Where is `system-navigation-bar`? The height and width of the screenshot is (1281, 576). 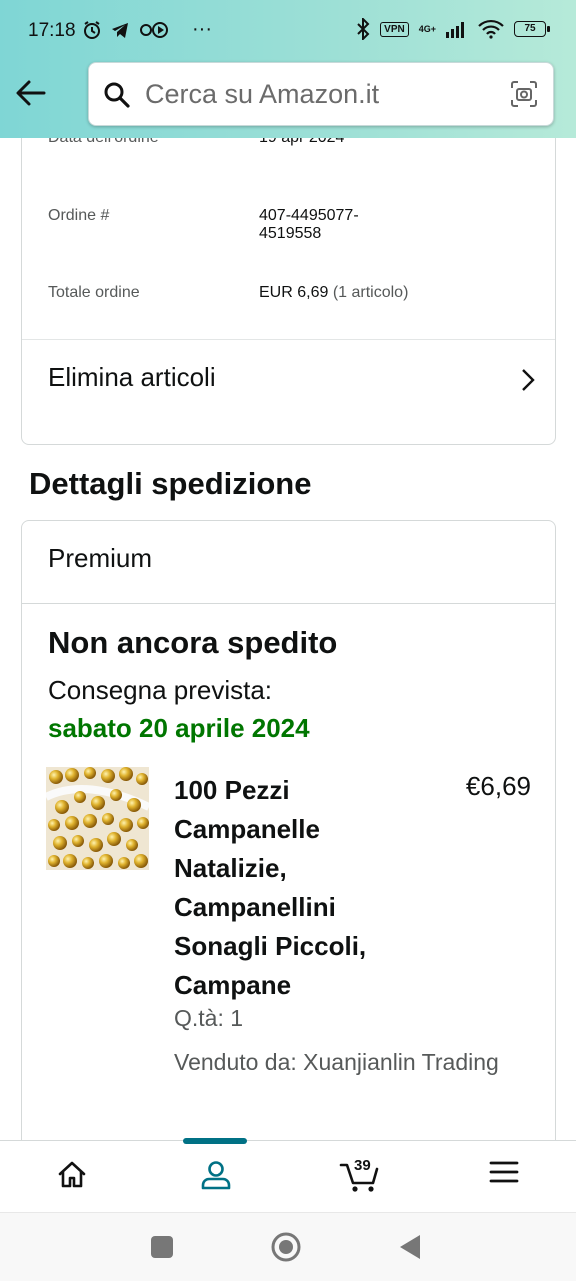
system-navigation-bar is located at coordinates (288, 1246).